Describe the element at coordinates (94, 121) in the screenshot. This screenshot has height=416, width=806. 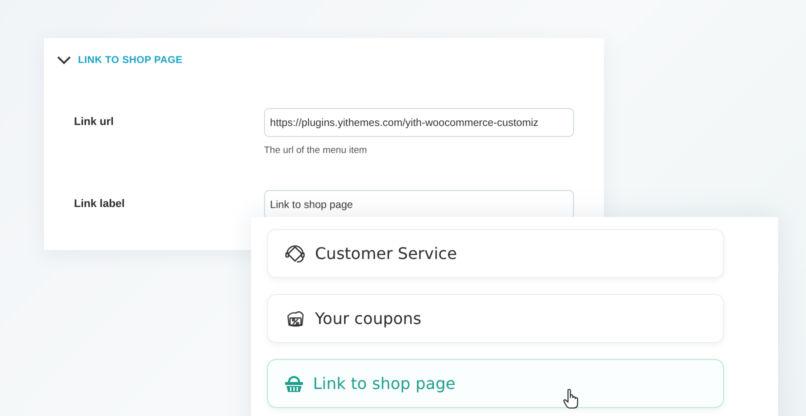
I see `field-label: Link url` at that location.